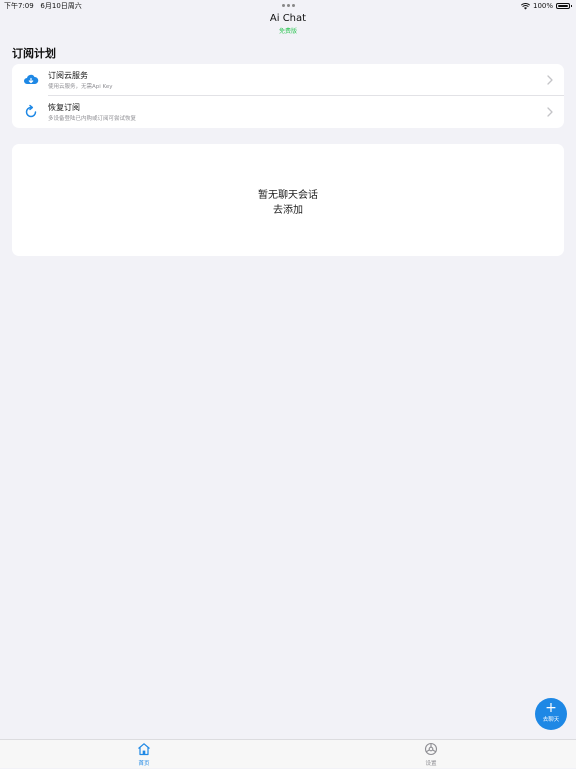  Describe the element at coordinates (431, 749) in the screenshot. I see `gear-icon` at that location.